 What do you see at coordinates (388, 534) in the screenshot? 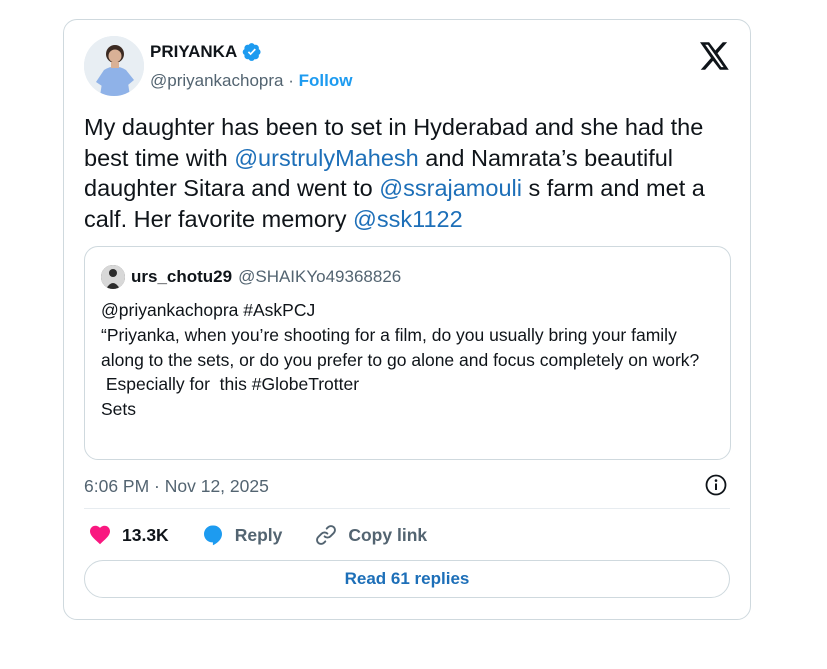
I see `copy-link-label: Copy link` at bounding box center [388, 534].